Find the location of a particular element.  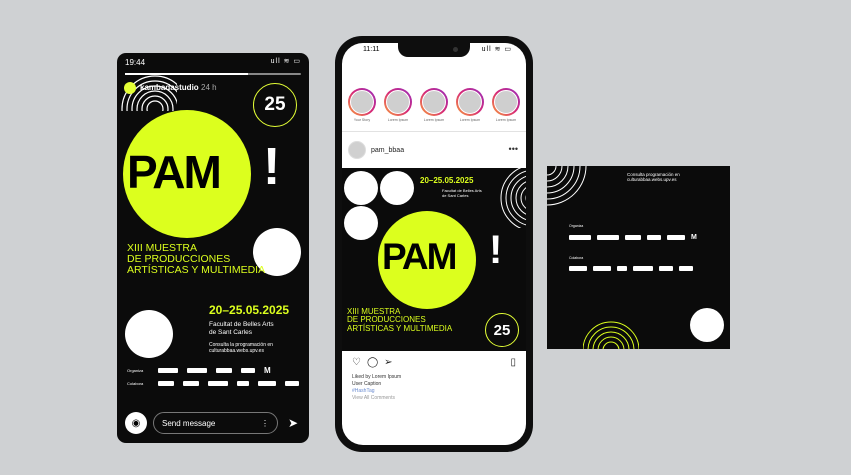

lime-concentric-arcs-graphic is located at coordinates (611, 335).